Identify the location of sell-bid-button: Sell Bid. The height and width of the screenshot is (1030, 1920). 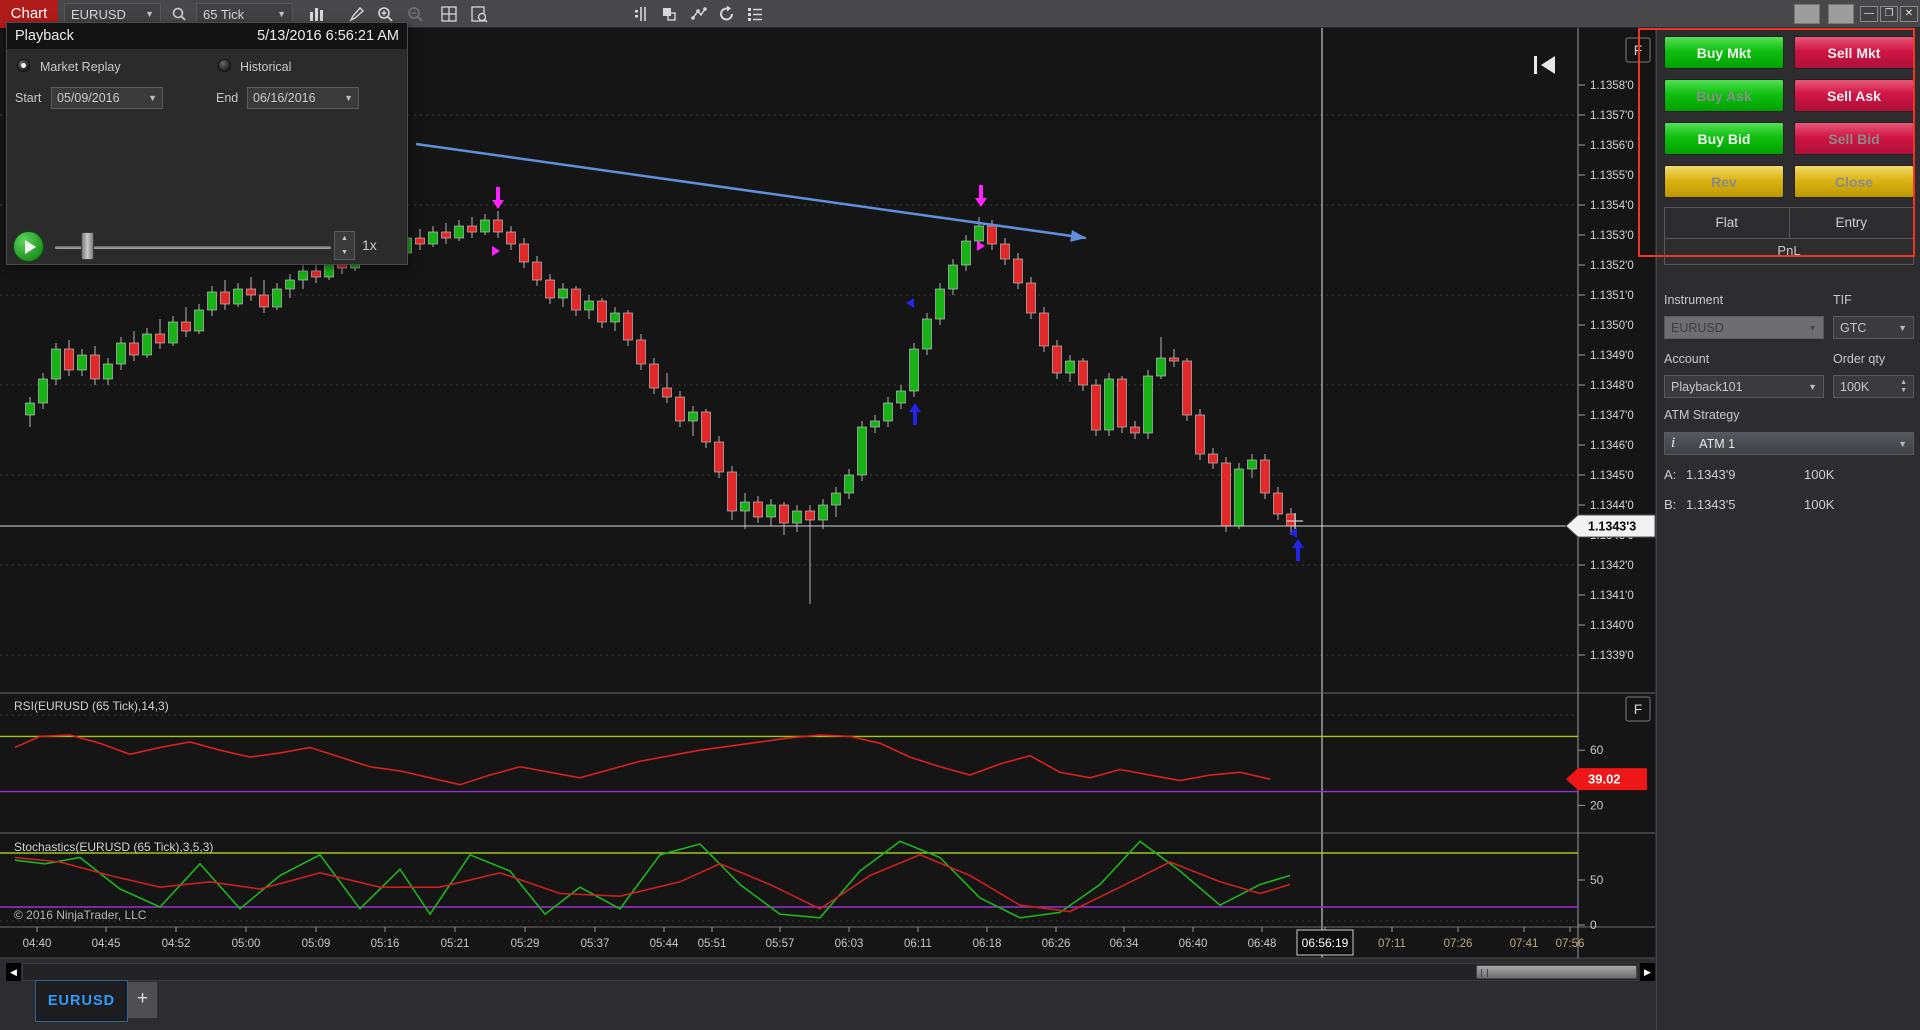
(1854, 138).